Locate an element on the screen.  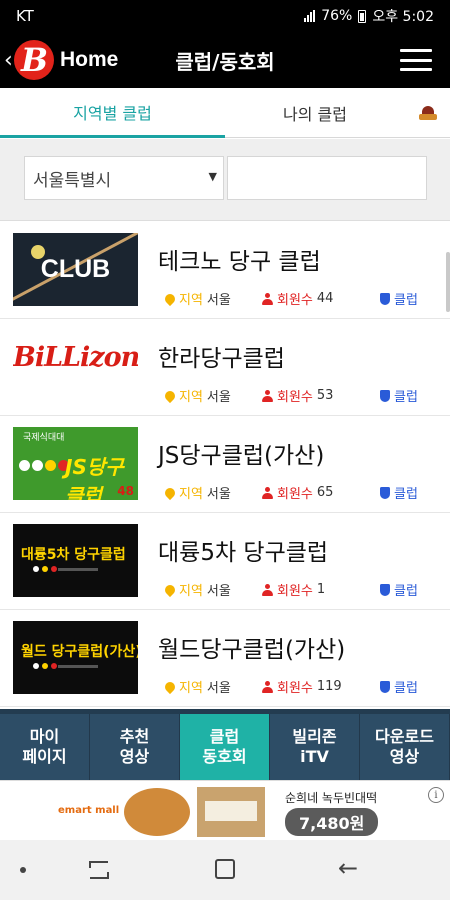
nav-download-videos: 다운로드 영상 is located at coordinates (405, 747).